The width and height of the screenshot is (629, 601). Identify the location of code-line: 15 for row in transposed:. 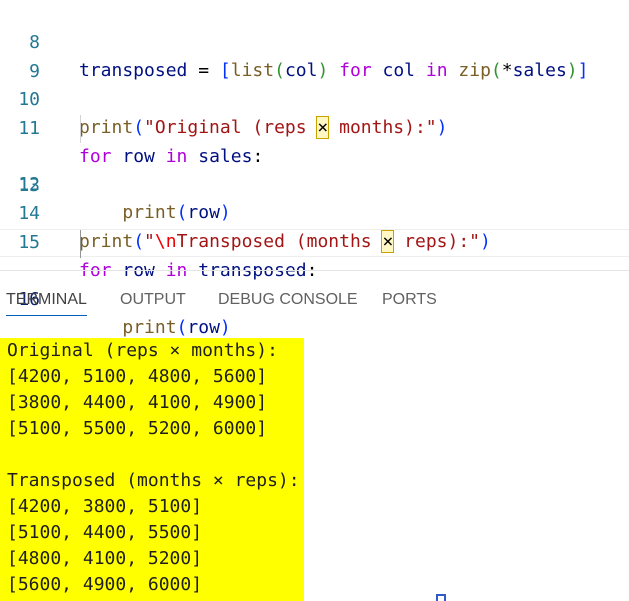
(314, 241).